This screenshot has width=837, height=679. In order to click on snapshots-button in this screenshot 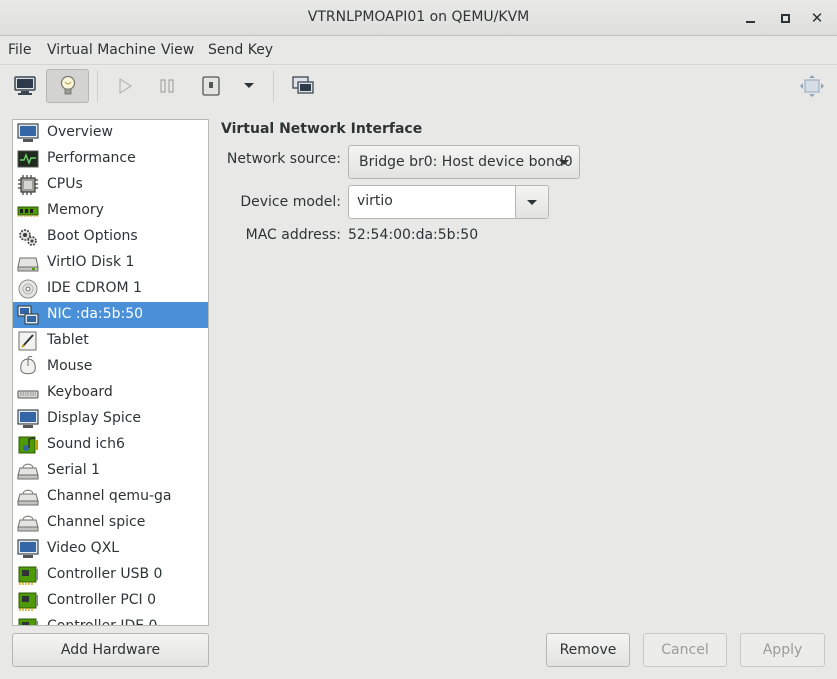, I will do `click(303, 86)`.